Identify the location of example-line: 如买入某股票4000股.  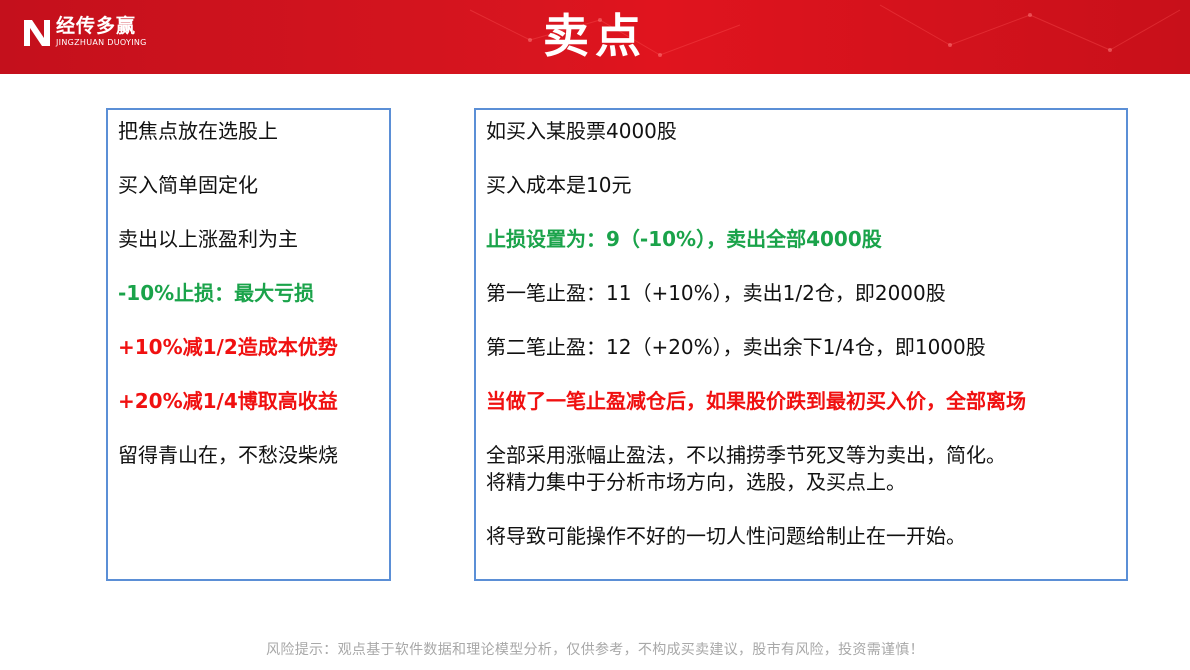
(581, 131).